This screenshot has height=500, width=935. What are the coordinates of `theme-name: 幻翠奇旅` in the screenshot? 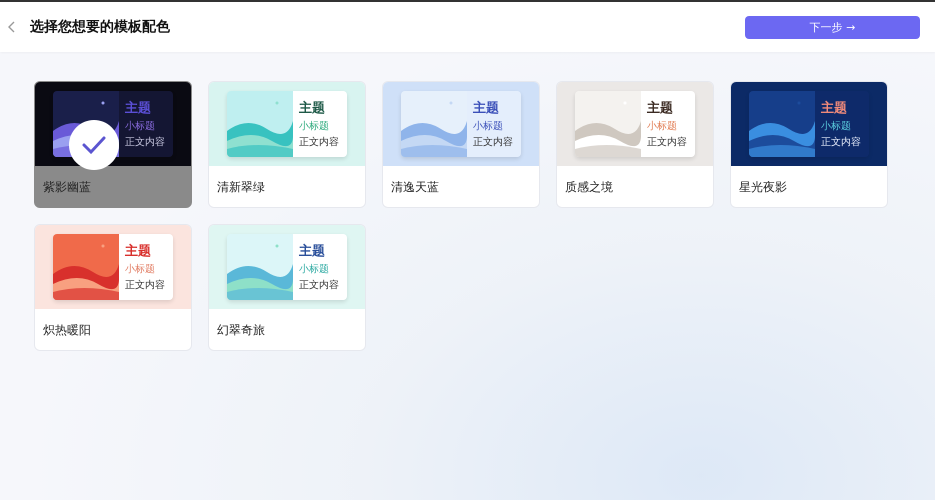 It's located at (241, 330).